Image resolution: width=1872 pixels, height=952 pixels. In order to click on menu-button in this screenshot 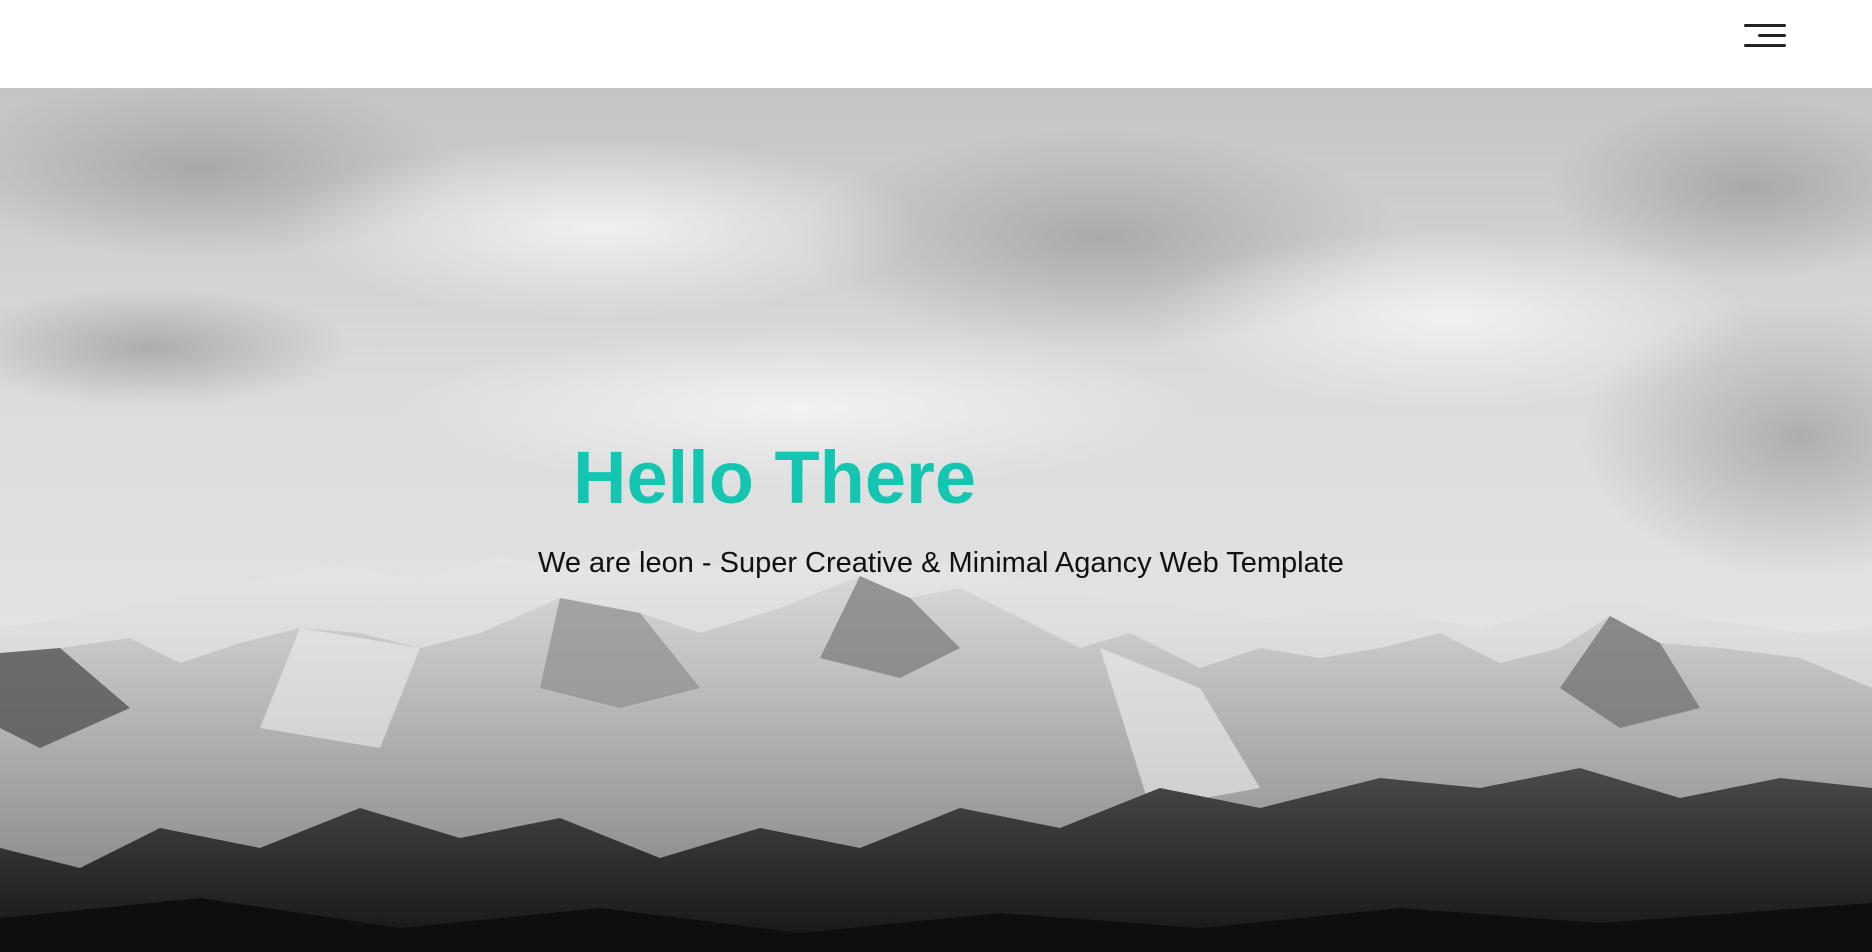, I will do `click(1764, 40)`.